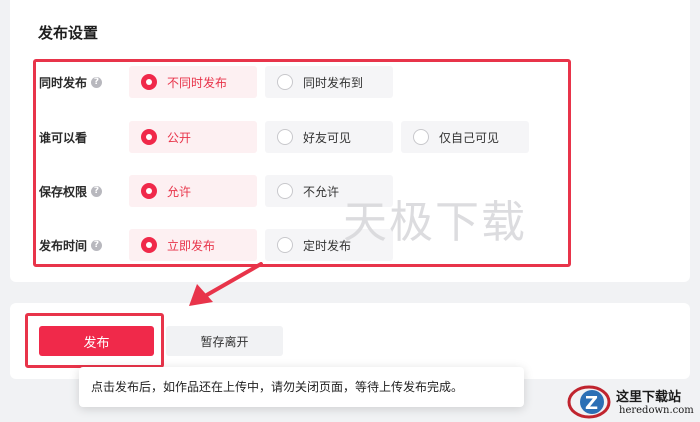 The width and height of the screenshot is (700, 422). What do you see at coordinates (435, 222) in the screenshot?
I see `watermark: 天极下载` at bounding box center [435, 222].